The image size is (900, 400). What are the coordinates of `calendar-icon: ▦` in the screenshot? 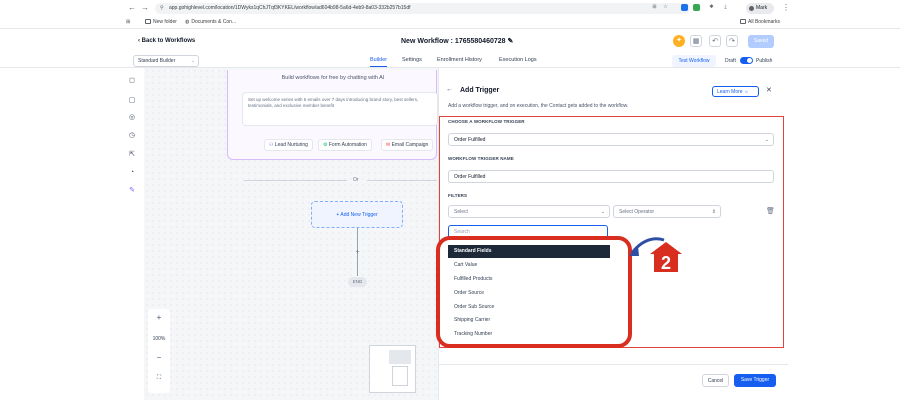 It's located at (696, 41).